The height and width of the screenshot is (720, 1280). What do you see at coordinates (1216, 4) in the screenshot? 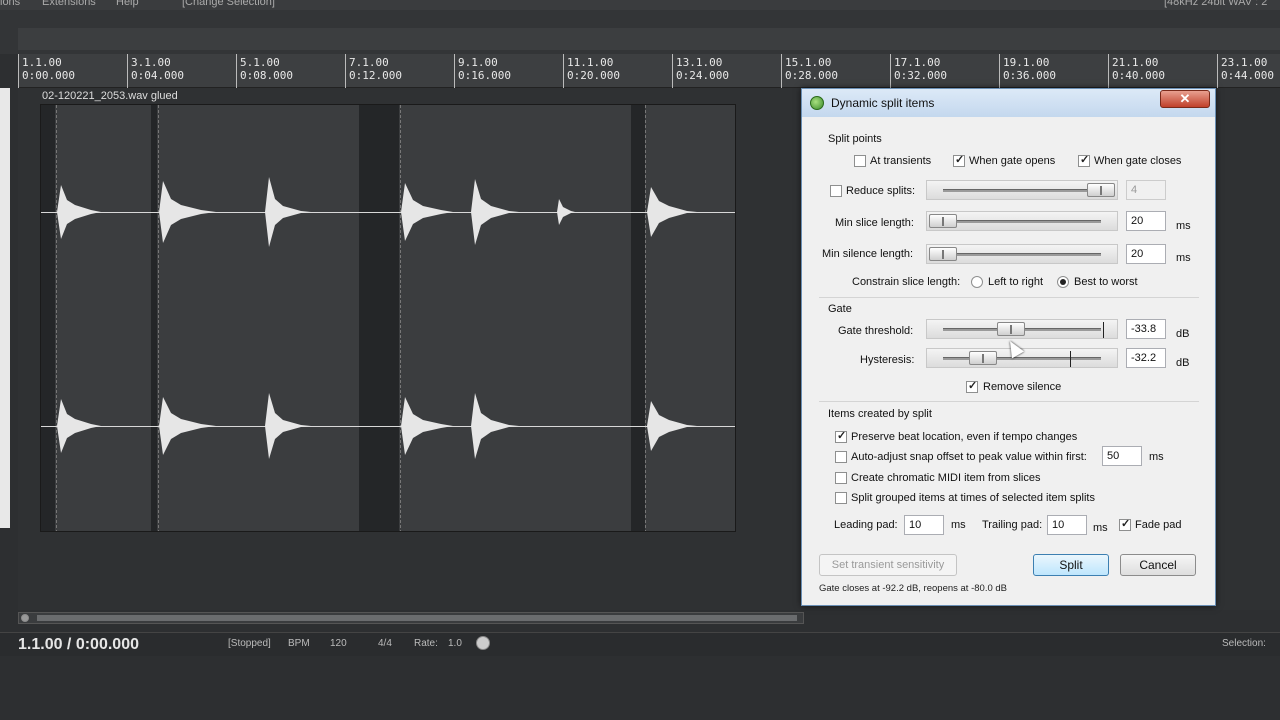
I see `project-format-info: [48kHz 24bit WAV : 2` at bounding box center [1216, 4].